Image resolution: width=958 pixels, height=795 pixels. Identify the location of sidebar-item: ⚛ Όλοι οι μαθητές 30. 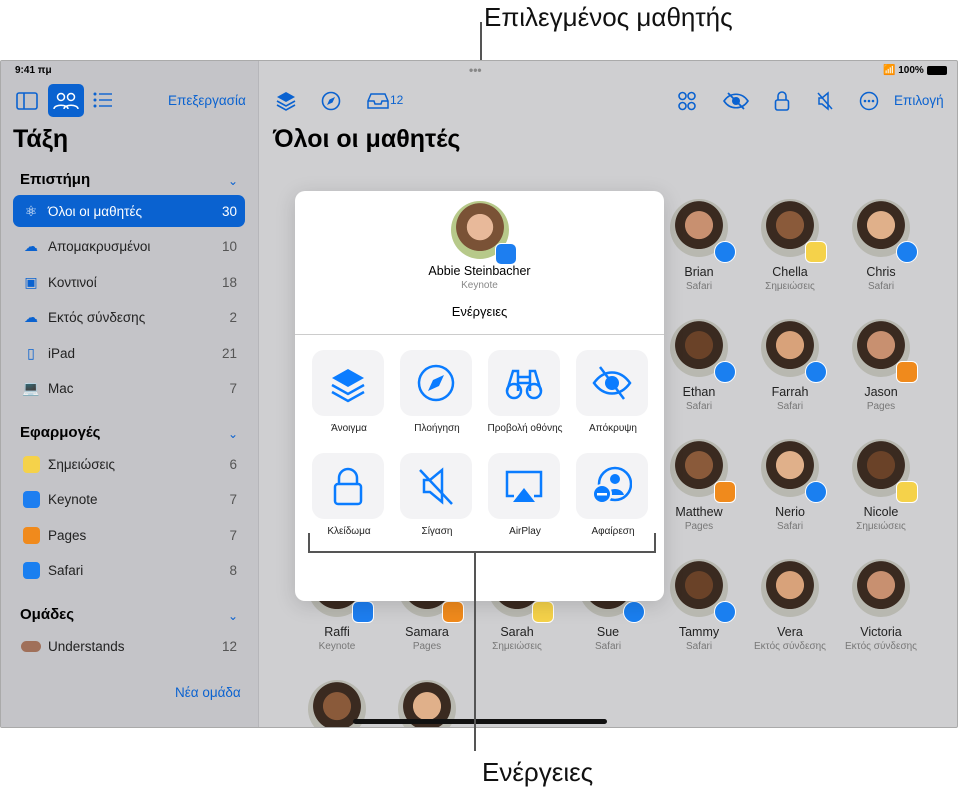
(129, 211).